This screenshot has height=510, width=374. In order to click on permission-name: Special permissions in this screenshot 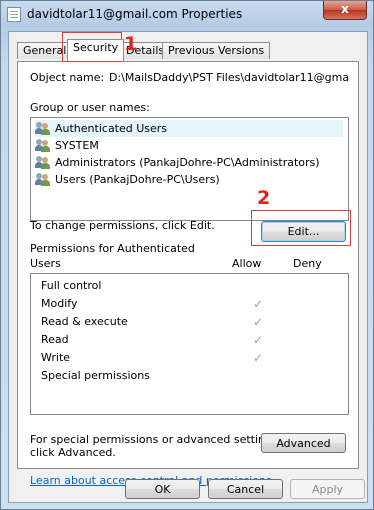, I will do `click(95, 375)`.